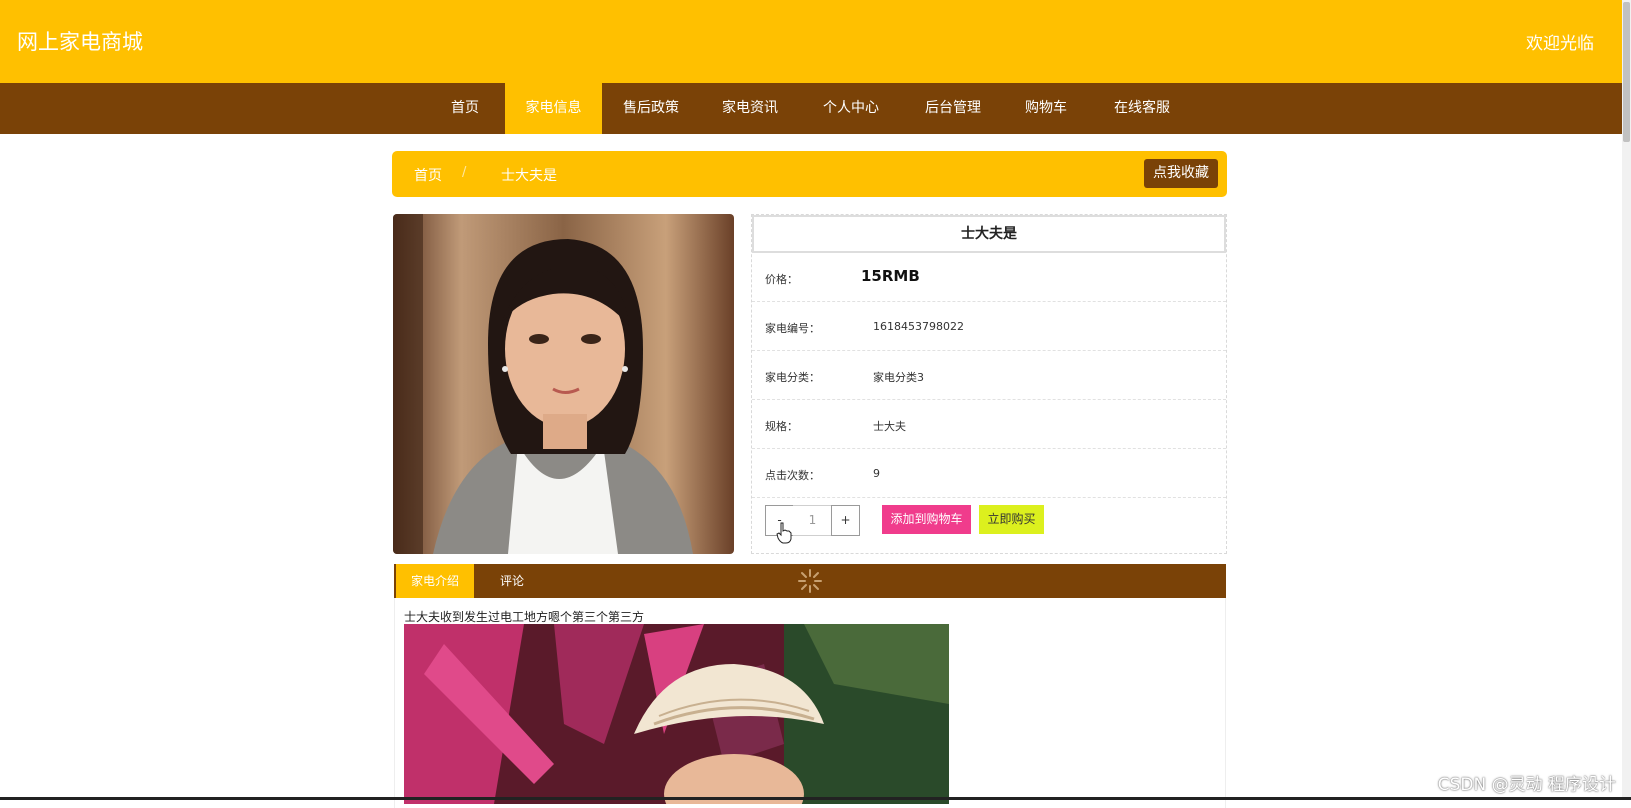  I want to click on quantity-input: 1, so click(812, 520).